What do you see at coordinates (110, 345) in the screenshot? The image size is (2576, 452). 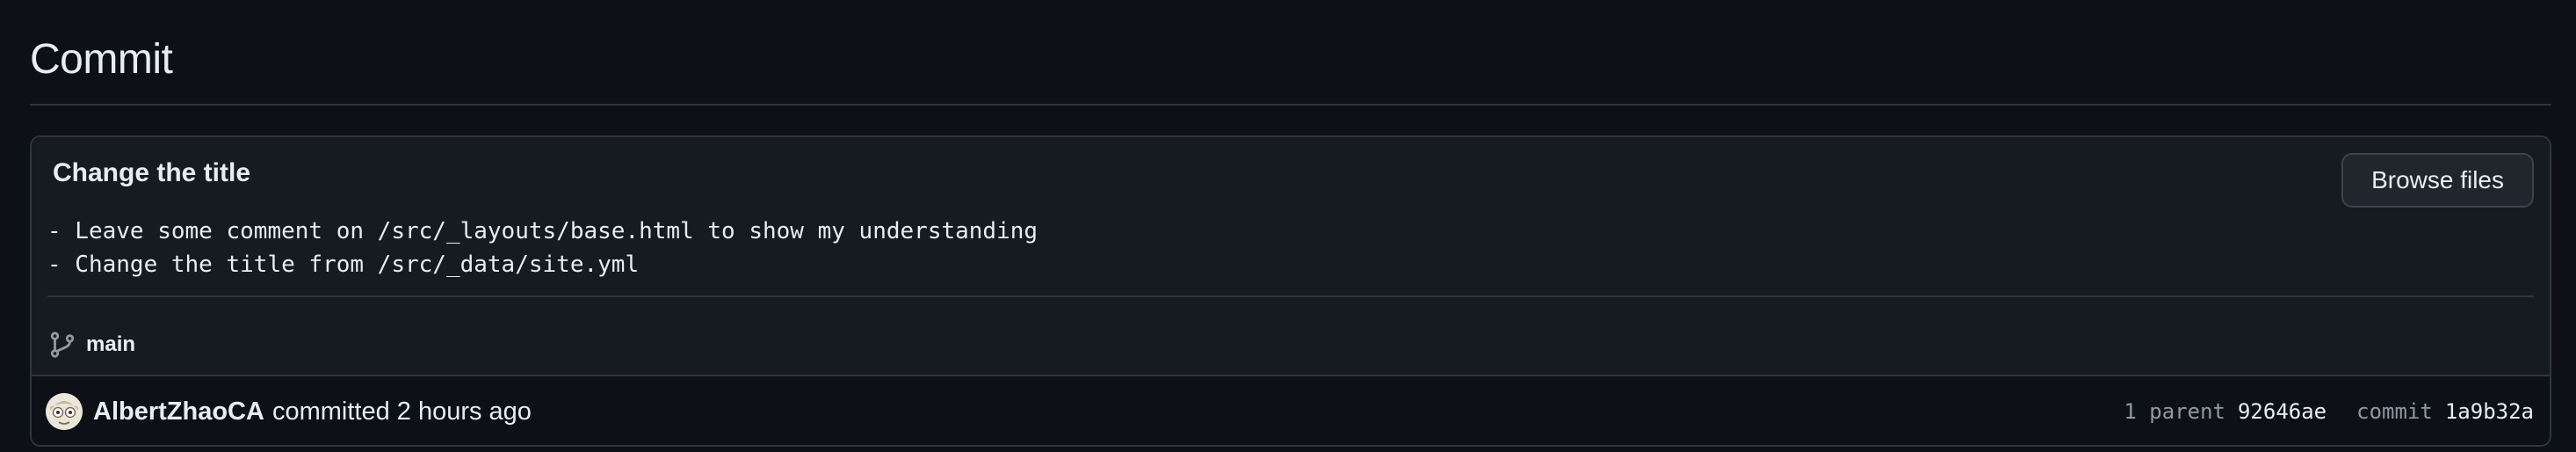 I see `branch-name: main` at bounding box center [110, 345].